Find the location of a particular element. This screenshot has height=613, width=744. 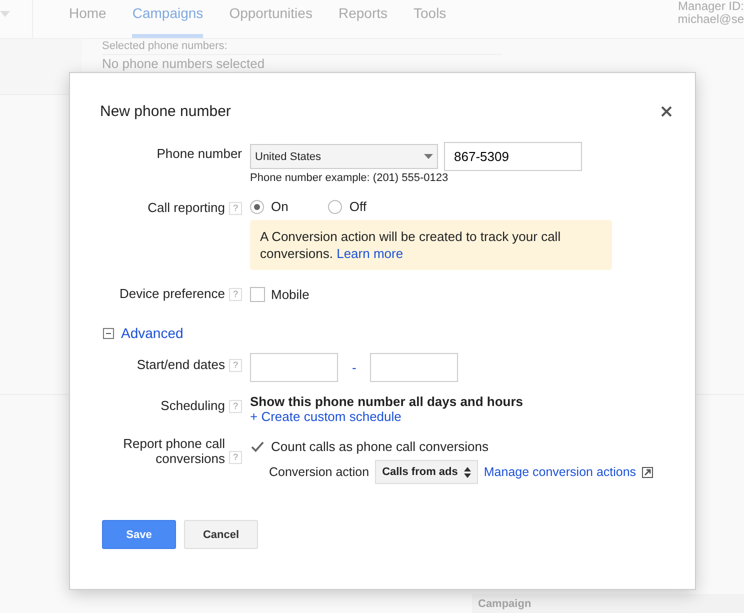

manager-id: Manager ID: is located at coordinates (711, 6).